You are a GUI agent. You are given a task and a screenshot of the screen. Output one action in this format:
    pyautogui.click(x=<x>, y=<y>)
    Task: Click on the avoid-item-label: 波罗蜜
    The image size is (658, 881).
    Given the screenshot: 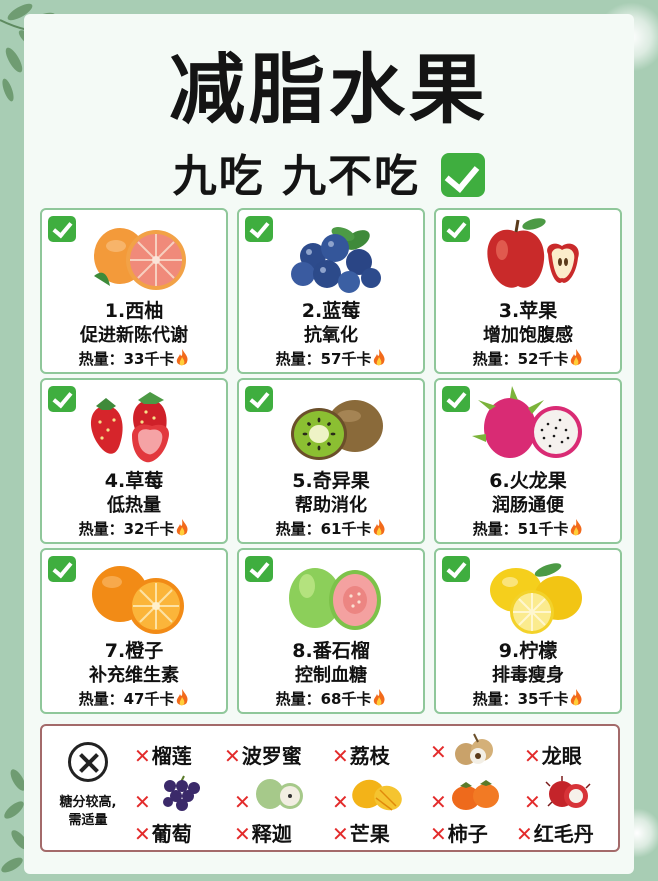 What is the action you would take?
    pyautogui.click(x=271, y=756)
    